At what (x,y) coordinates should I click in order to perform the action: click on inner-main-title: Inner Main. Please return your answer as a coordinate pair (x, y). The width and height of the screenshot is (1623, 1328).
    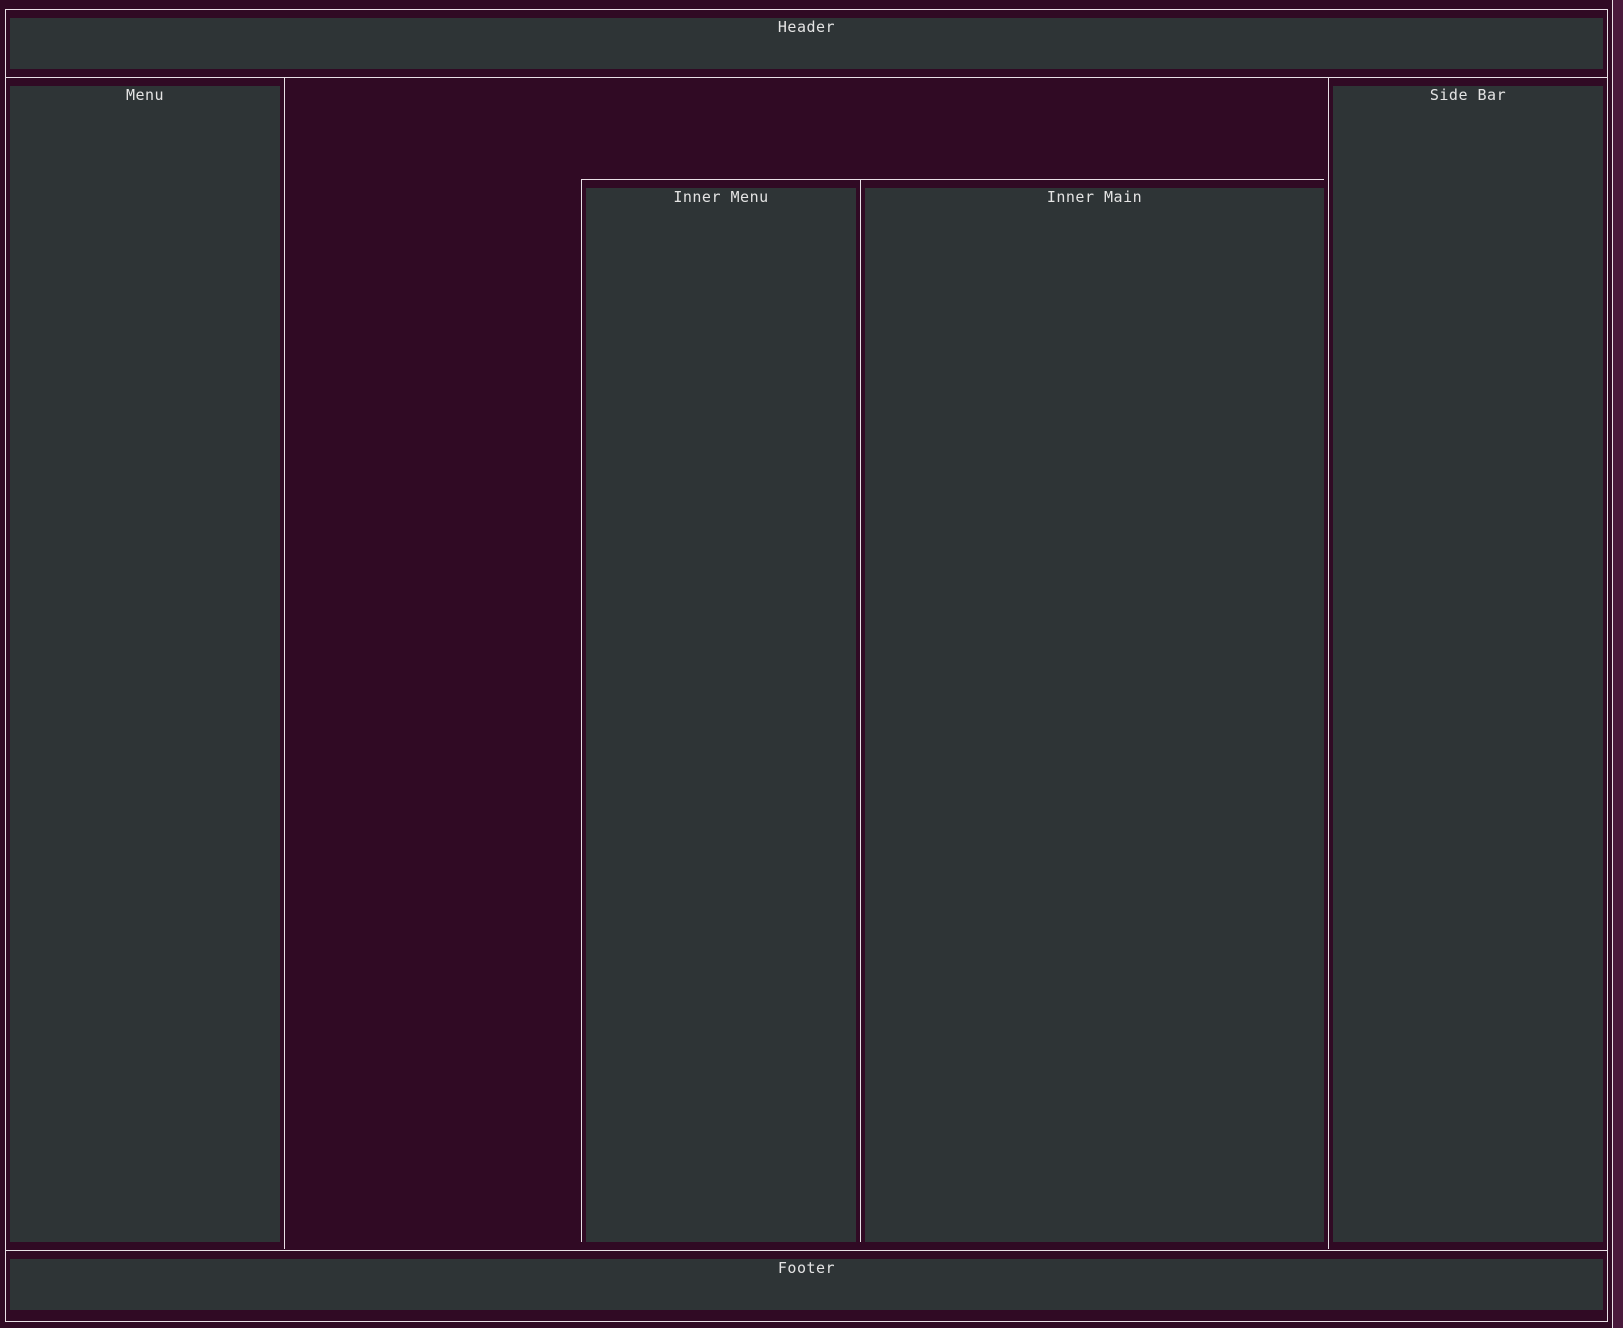
    Looking at the image, I should click on (1094, 197).